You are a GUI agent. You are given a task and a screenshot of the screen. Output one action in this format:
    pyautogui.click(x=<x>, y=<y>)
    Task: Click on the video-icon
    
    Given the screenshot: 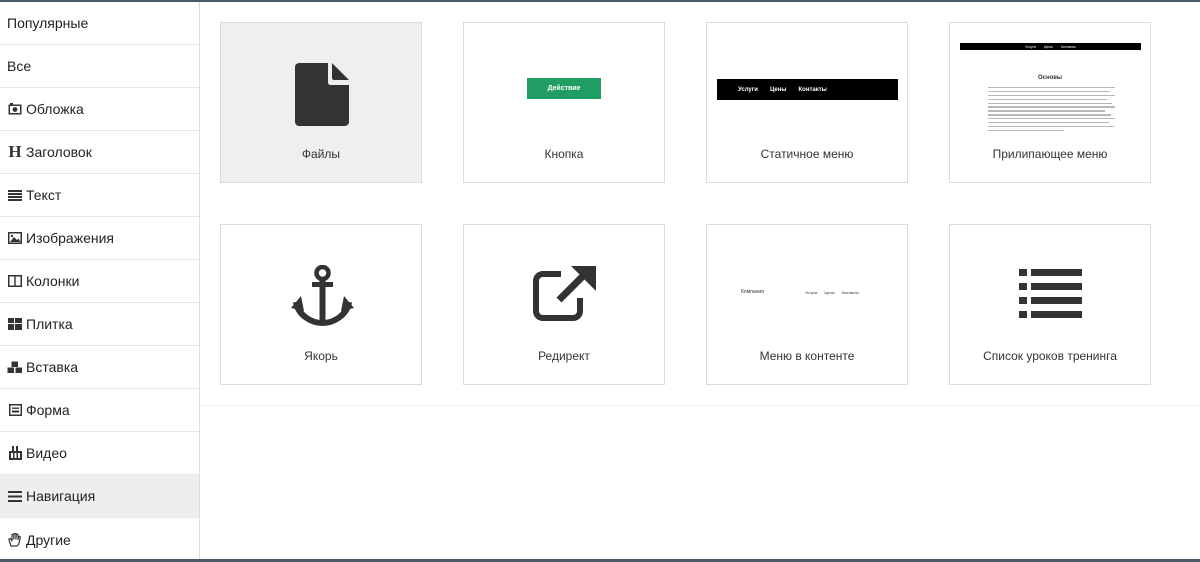 What is the action you would take?
    pyautogui.click(x=15, y=453)
    